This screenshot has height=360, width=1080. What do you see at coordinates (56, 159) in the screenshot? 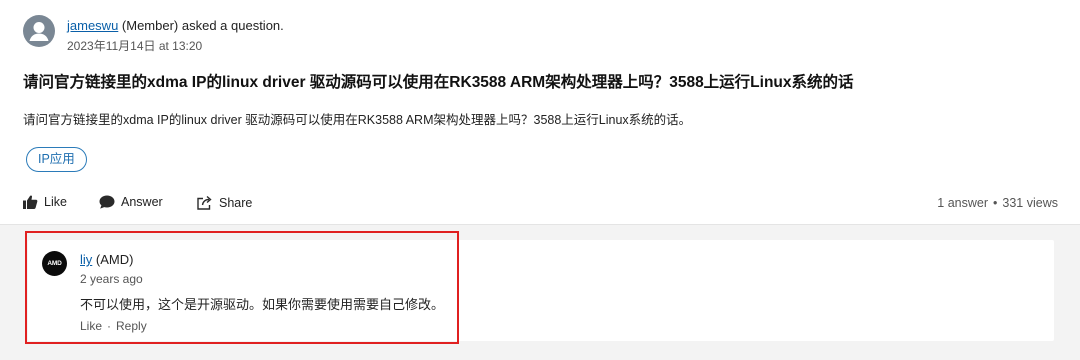
I see `topic-tag: IP应用` at bounding box center [56, 159].